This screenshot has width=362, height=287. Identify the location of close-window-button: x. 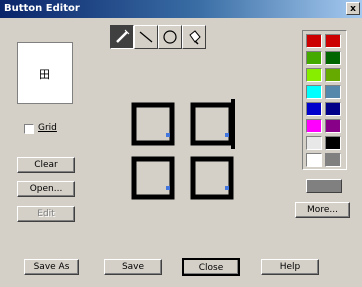
(353, 8).